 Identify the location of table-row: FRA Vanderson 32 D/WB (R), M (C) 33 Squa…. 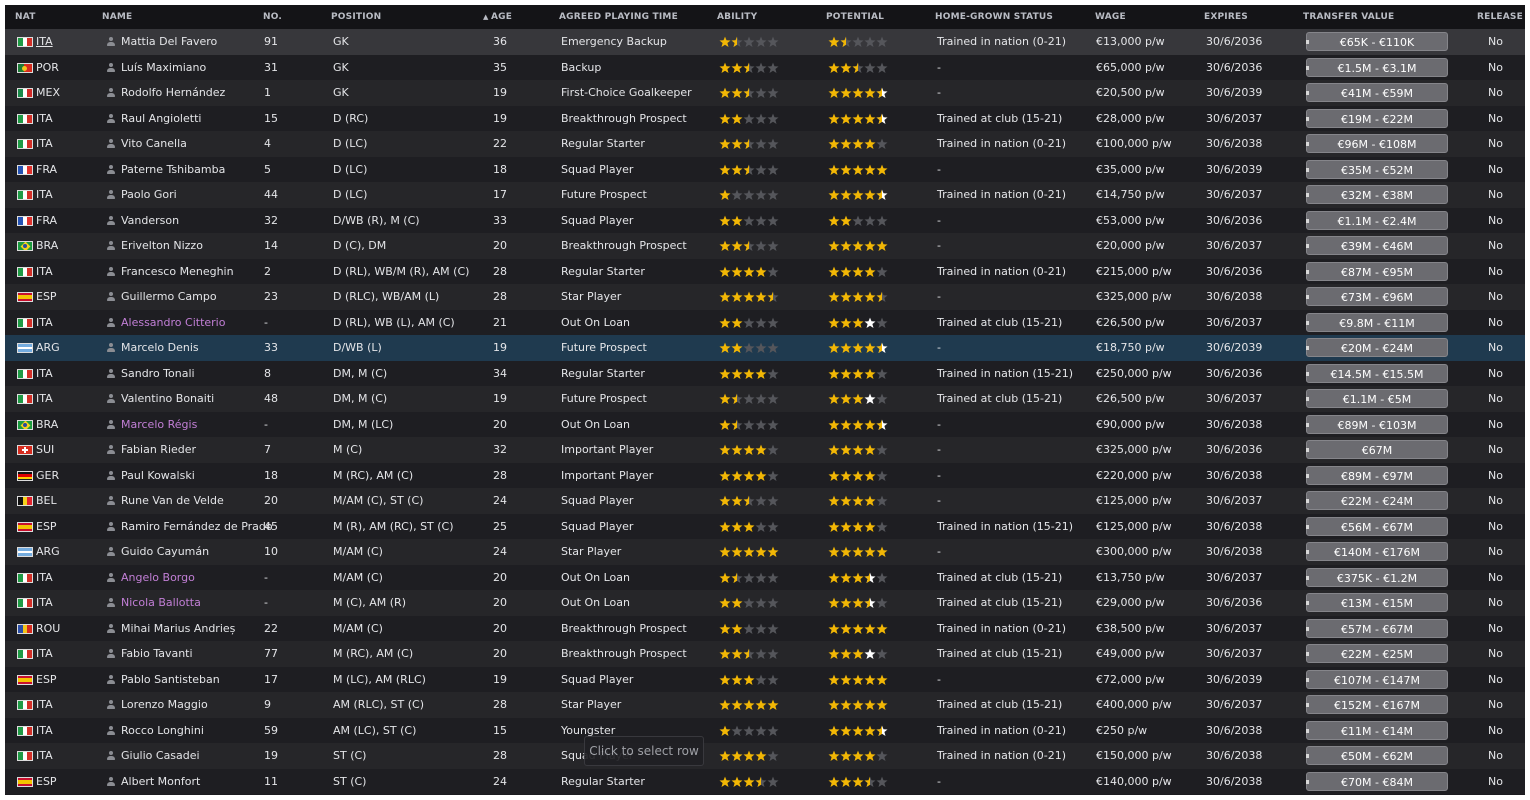
(765, 220).